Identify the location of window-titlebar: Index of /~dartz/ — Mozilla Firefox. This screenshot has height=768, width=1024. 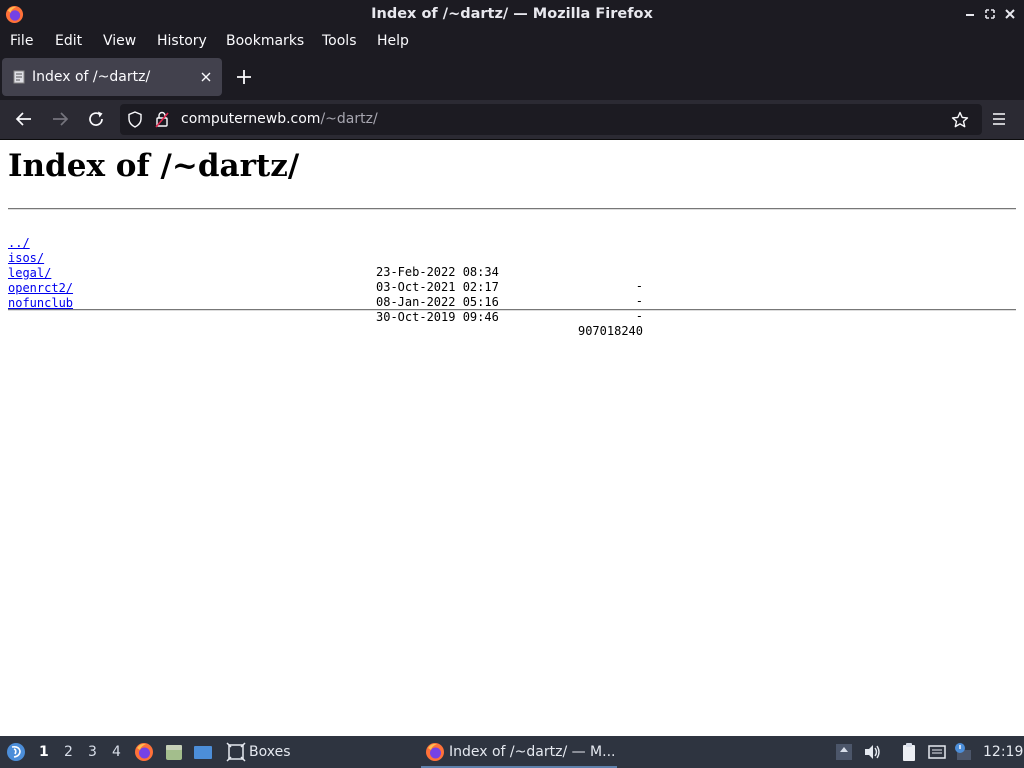
(512, 14).